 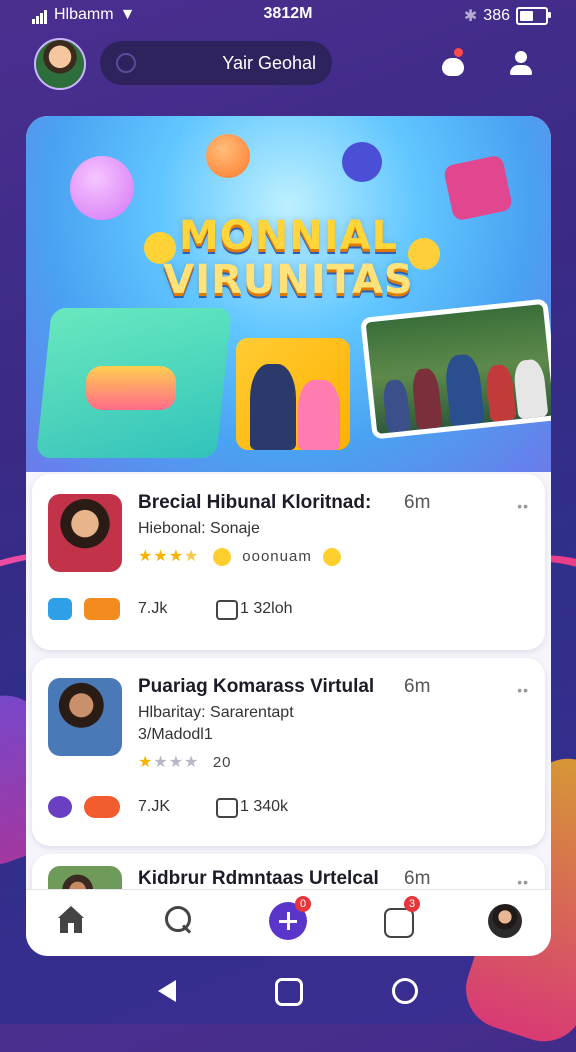 What do you see at coordinates (362, 162) in the screenshot?
I see `wifi-bubble-icon` at bounding box center [362, 162].